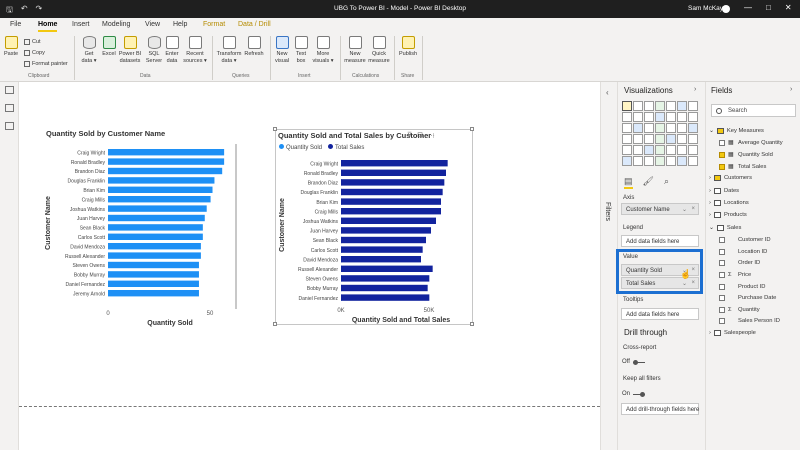 The width and height of the screenshot is (800, 450). What do you see at coordinates (751, 143) in the screenshot?
I see `field-item: ▦ Average Quantity` at bounding box center [751, 143].